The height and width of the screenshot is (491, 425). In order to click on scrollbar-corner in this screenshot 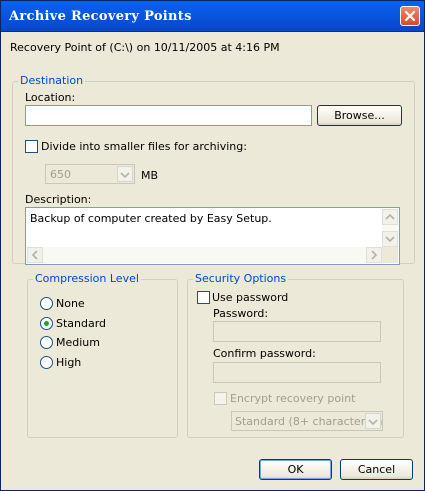, I will do `click(390, 255)`.